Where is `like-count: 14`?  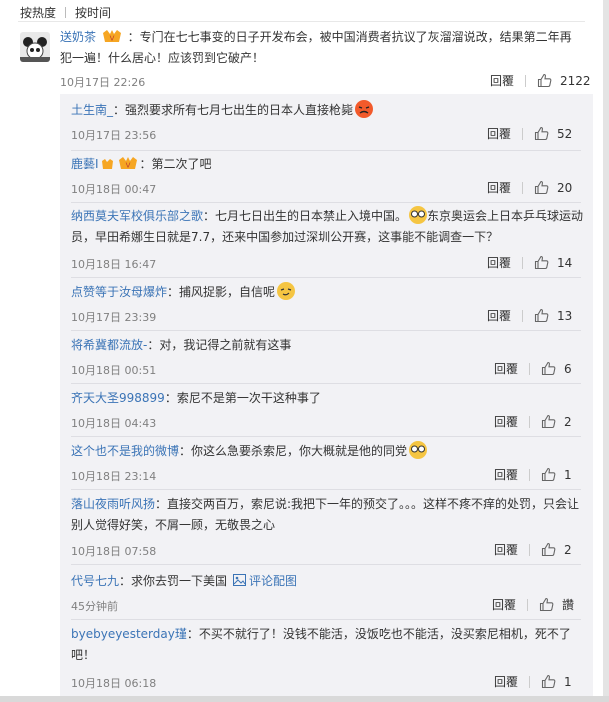 like-count: 14 is located at coordinates (565, 262).